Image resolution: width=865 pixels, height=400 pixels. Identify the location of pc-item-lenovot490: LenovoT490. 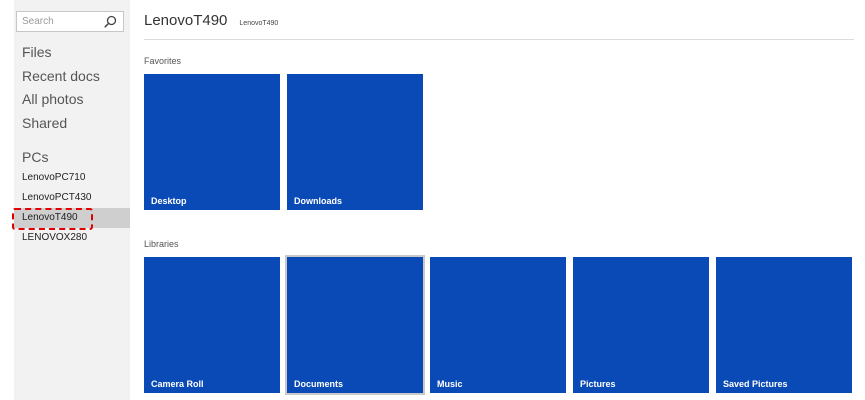
(72, 218).